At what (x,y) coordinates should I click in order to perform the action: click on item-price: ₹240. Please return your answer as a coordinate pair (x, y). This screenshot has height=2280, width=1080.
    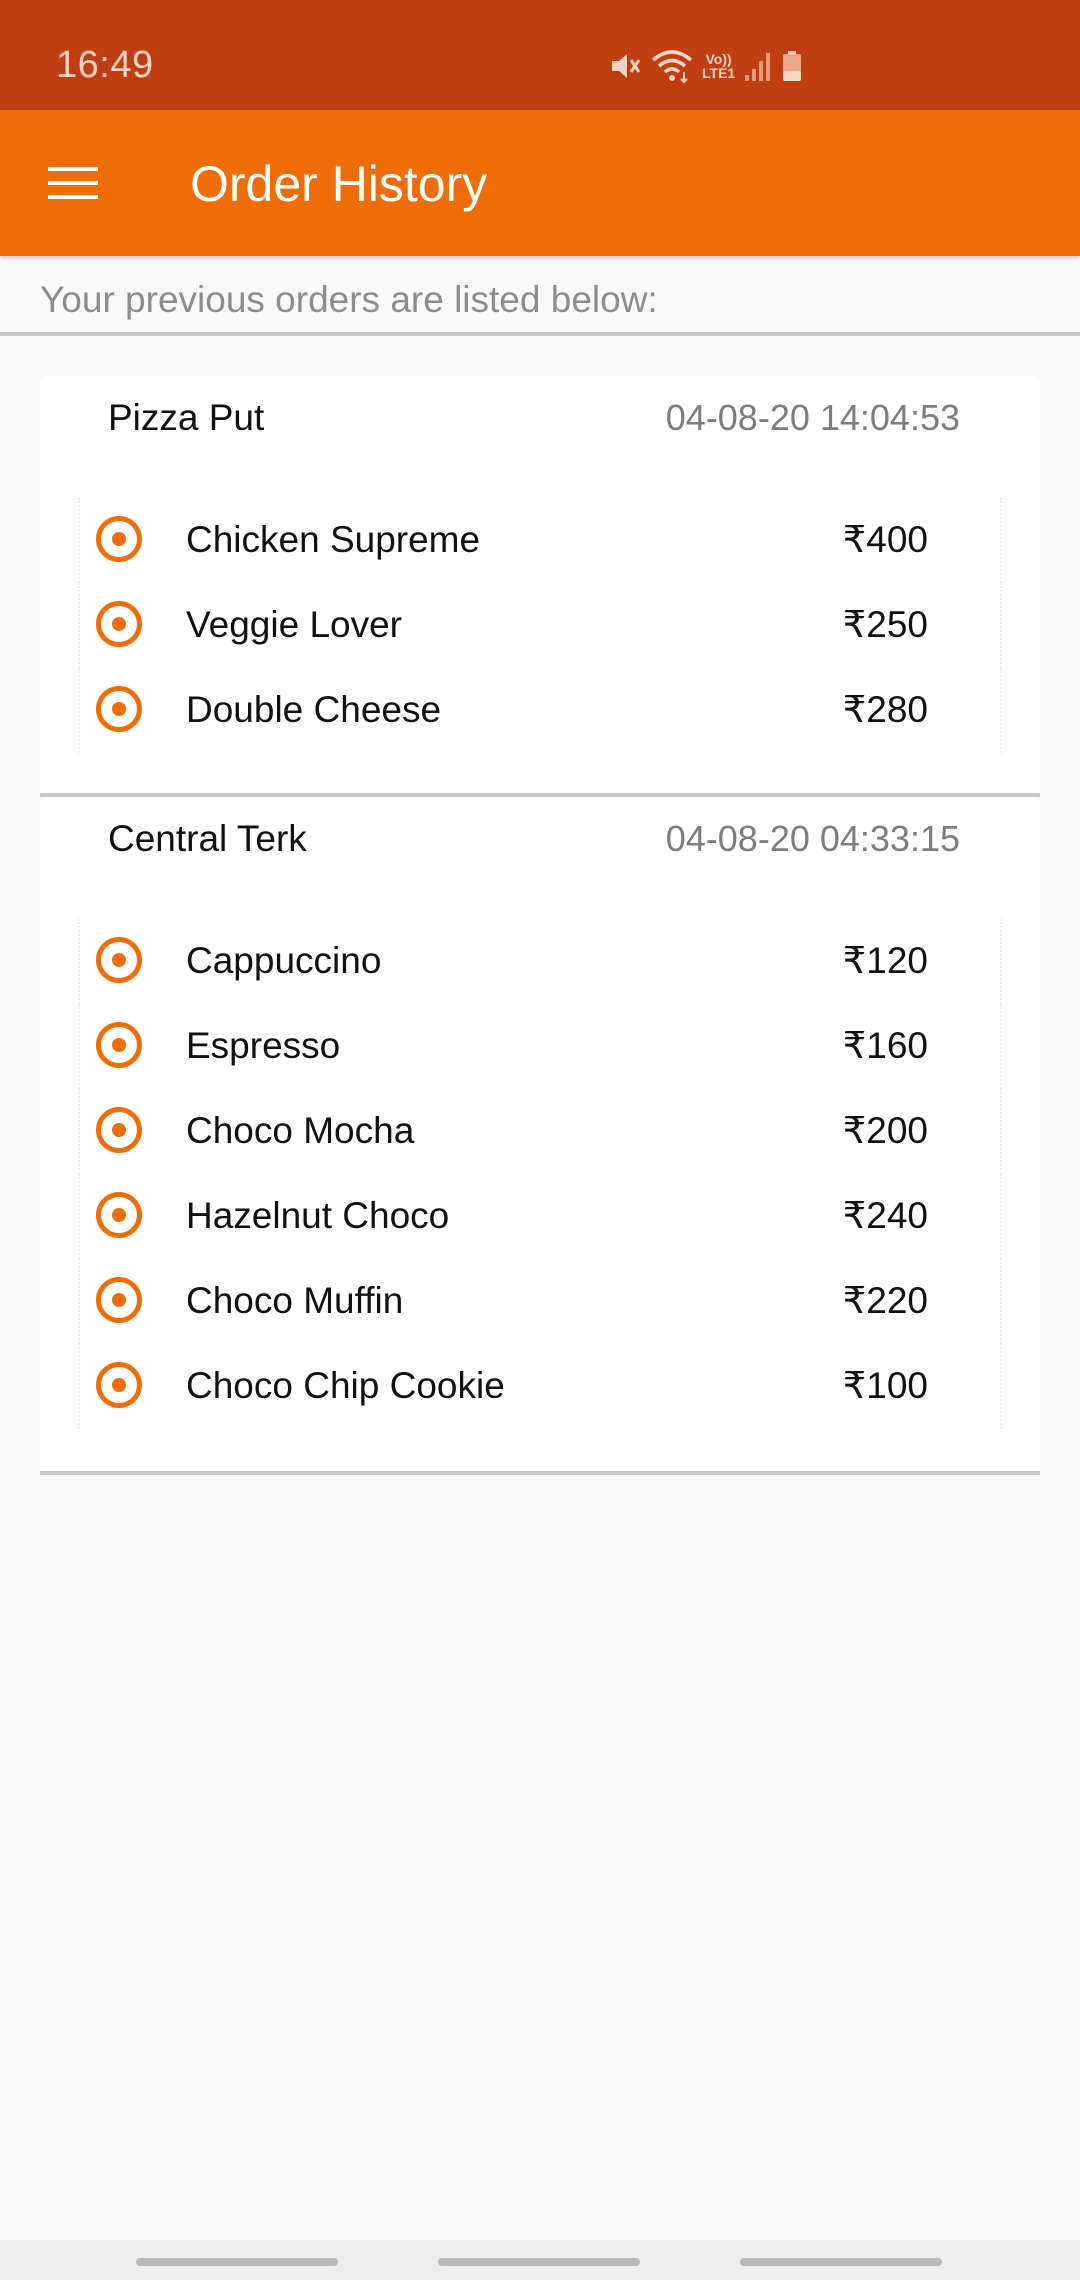
    Looking at the image, I should click on (885, 1215).